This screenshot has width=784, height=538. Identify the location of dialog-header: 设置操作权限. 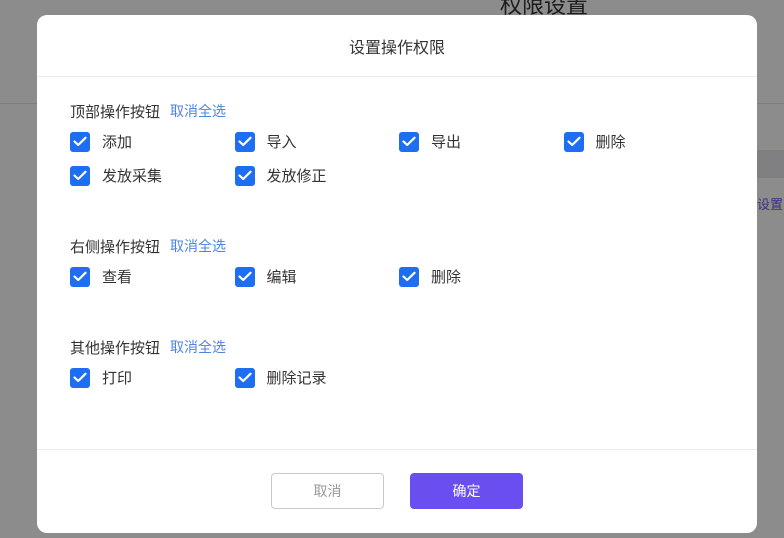
(397, 46).